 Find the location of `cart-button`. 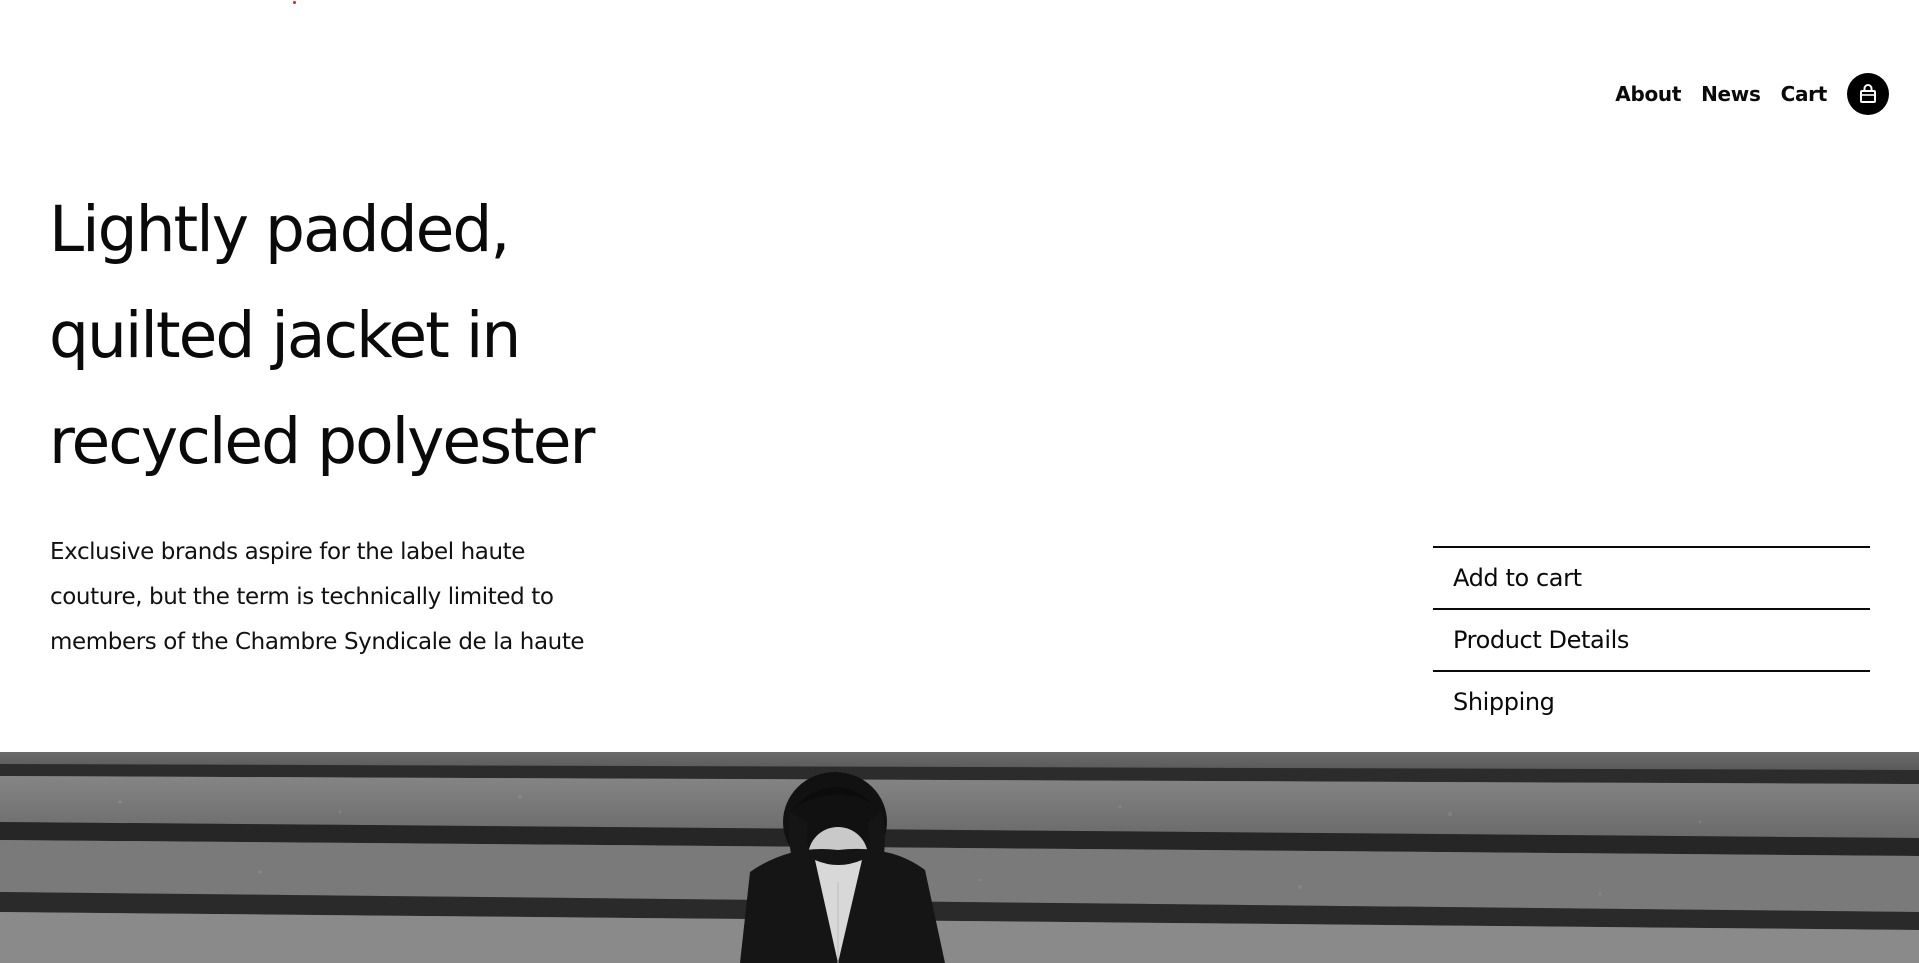

cart-button is located at coordinates (1868, 94).